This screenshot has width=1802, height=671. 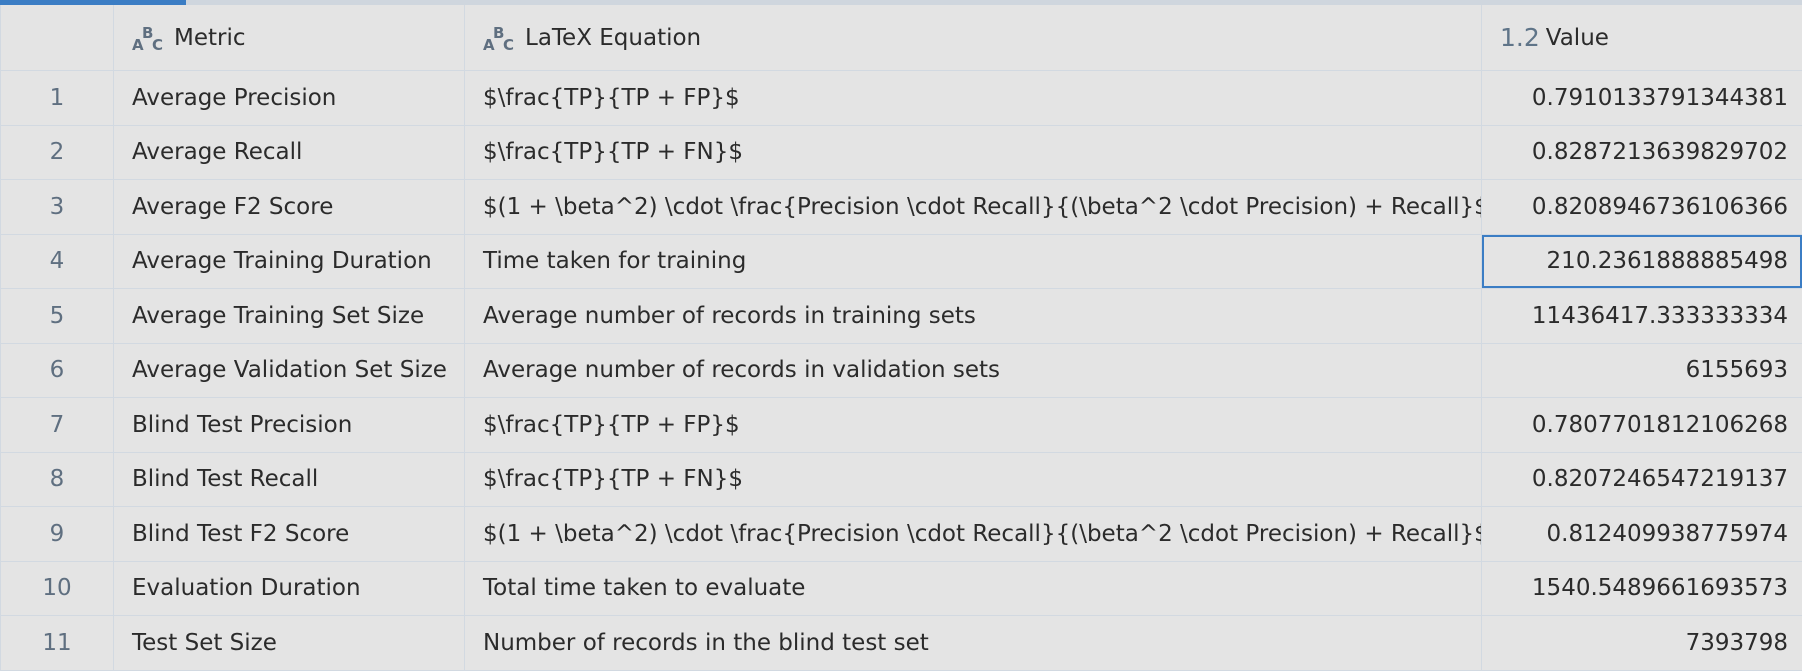 What do you see at coordinates (57, 37) in the screenshot?
I see `index-header` at bounding box center [57, 37].